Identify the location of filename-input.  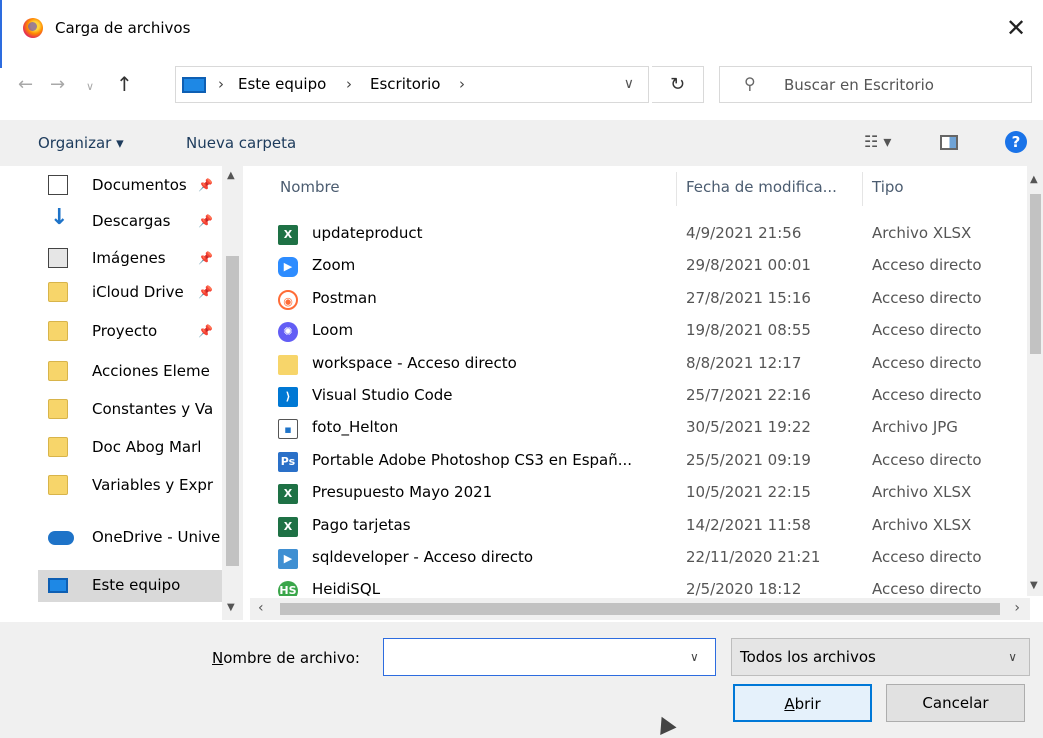
(549, 657).